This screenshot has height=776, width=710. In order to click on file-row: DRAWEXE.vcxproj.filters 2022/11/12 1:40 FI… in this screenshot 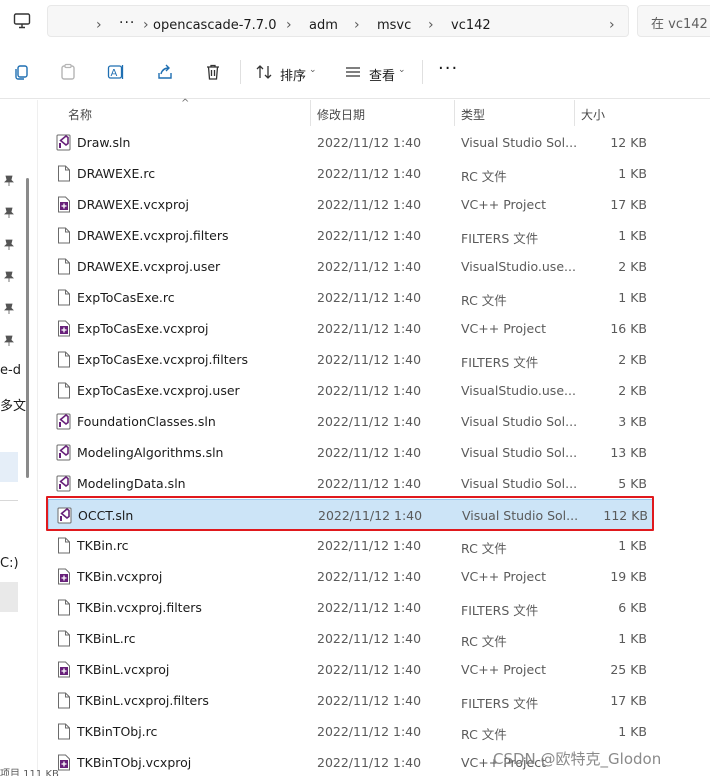, I will do `click(350, 235)`.